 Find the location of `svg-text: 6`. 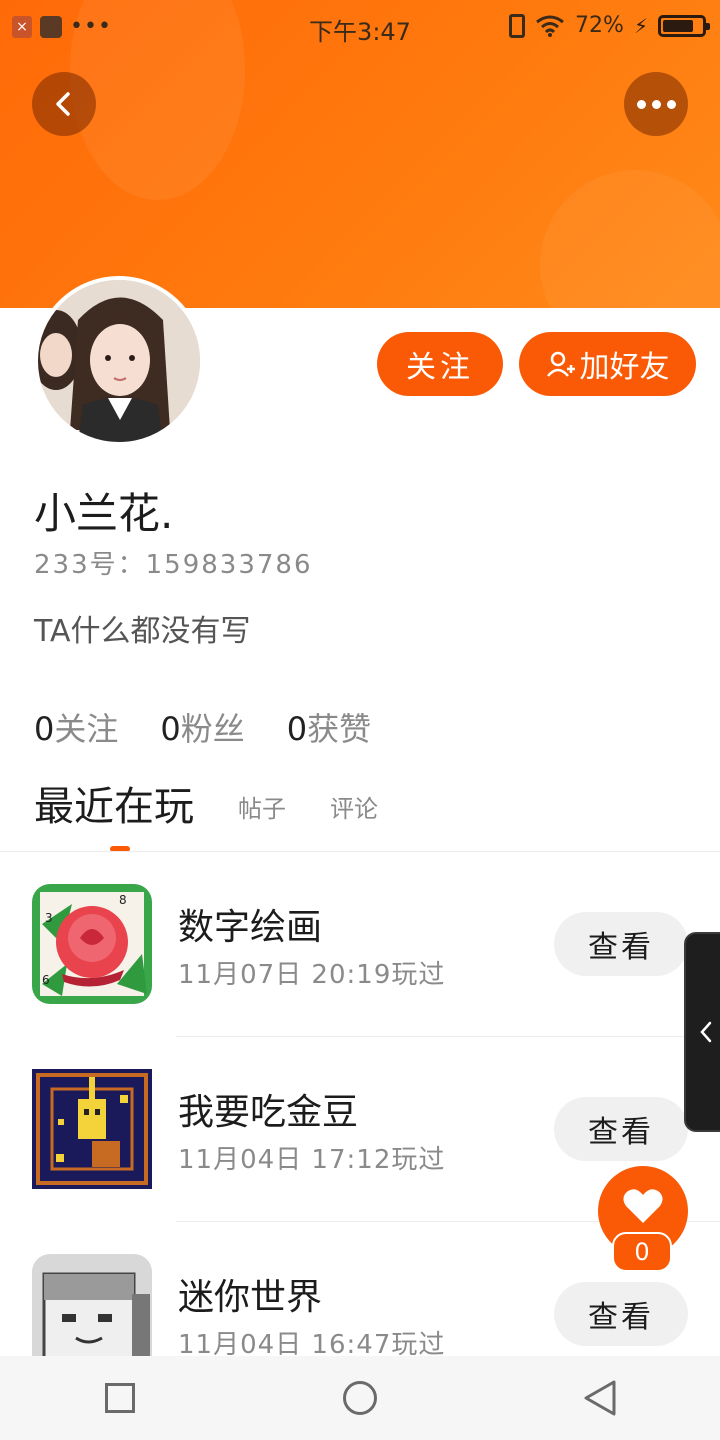

svg-text: 6 is located at coordinates (46, 980).